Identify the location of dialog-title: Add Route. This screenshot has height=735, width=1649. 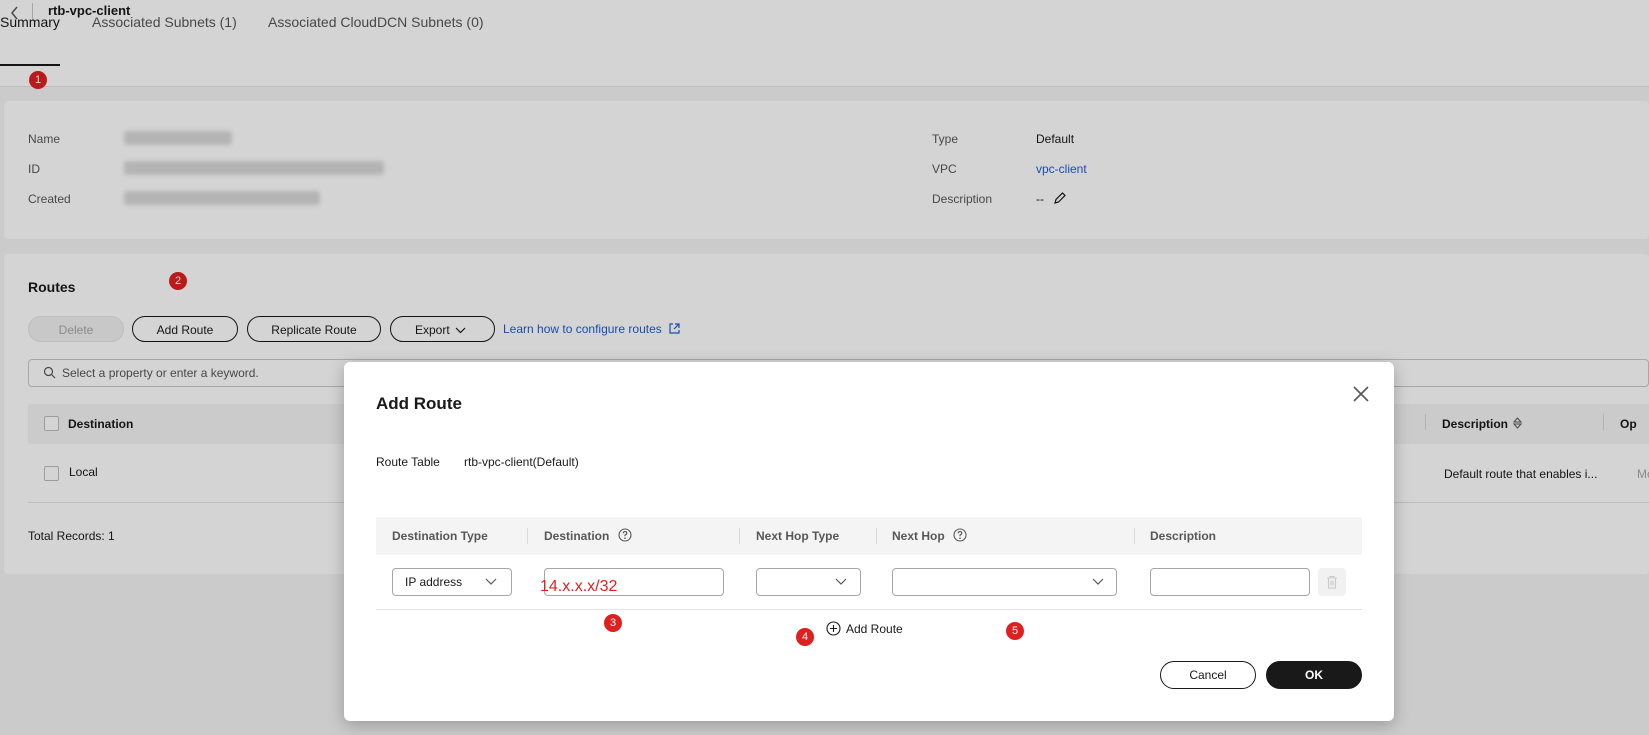
(419, 403).